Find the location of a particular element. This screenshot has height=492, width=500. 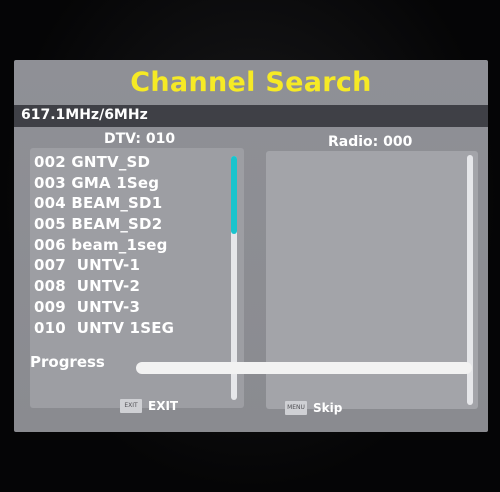

dtv-channel-item: 002 GNTV_SD is located at coordinates (104, 162).